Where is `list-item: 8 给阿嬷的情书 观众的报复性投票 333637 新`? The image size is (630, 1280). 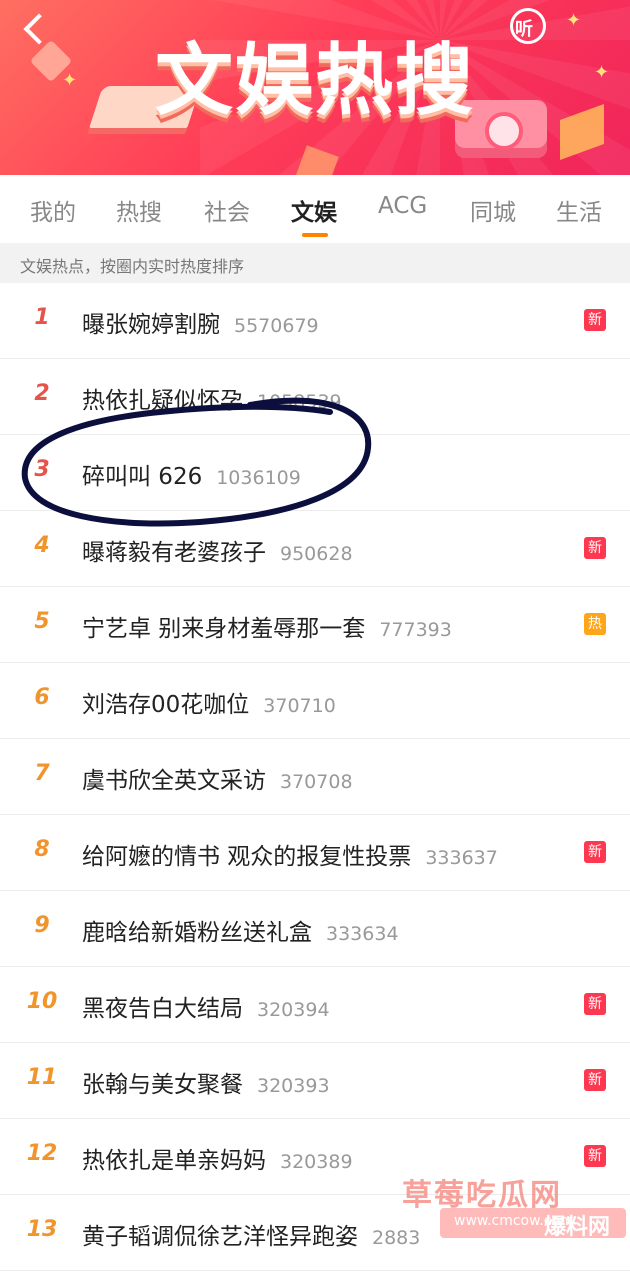
list-item: 8 给阿嬷的情书 观众的报复性投票 333637 新 is located at coordinates (315, 853).